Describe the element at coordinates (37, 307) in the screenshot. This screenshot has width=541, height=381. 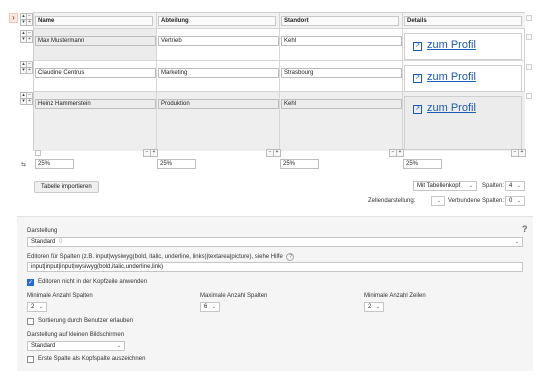
I see `min-cols-select: 2 ⌄` at that location.